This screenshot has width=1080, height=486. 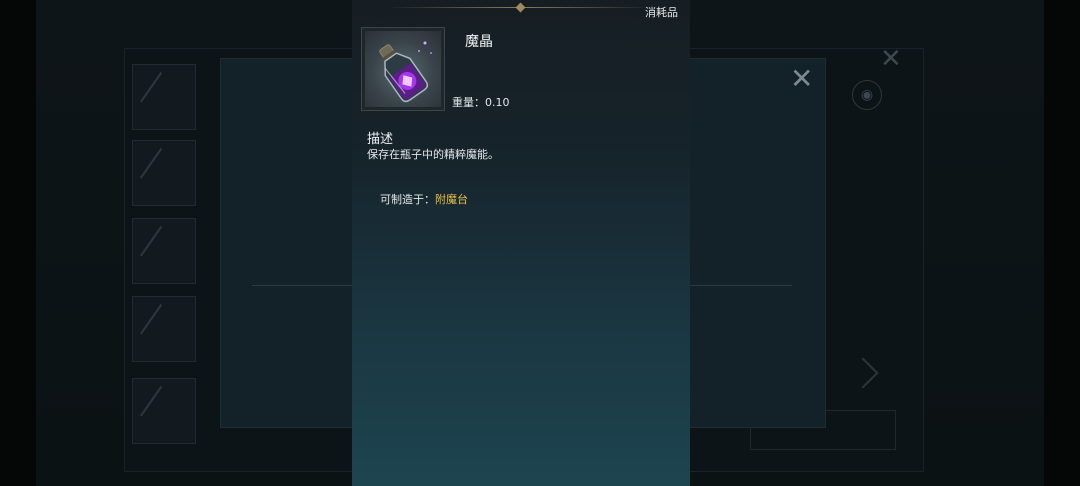 I want to click on item-weight: 重量：0.10, so click(x=481, y=102).